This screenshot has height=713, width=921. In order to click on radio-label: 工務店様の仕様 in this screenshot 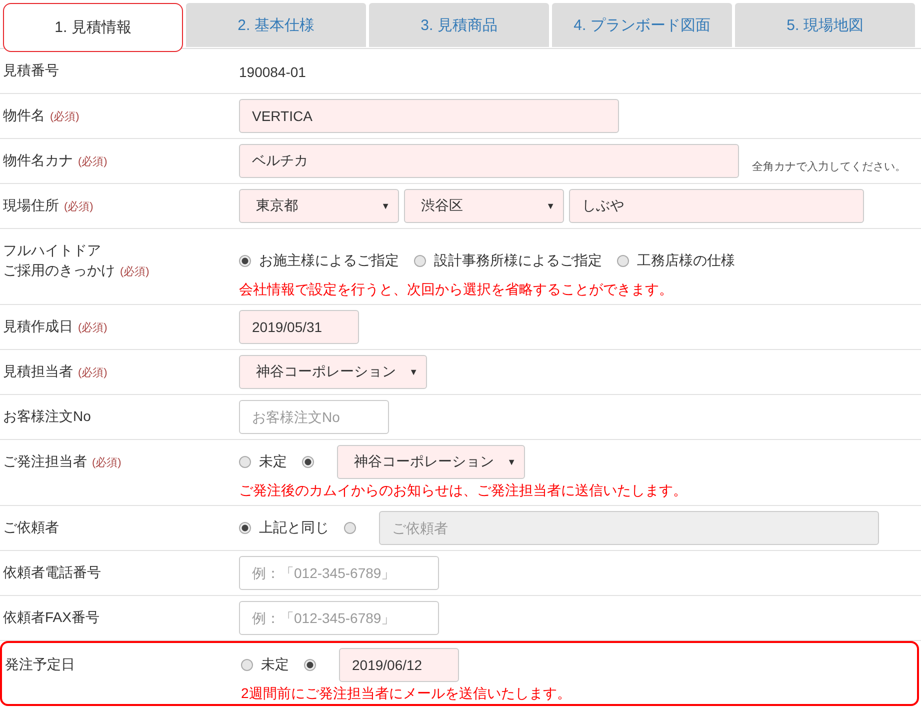, I will do `click(686, 261)`.